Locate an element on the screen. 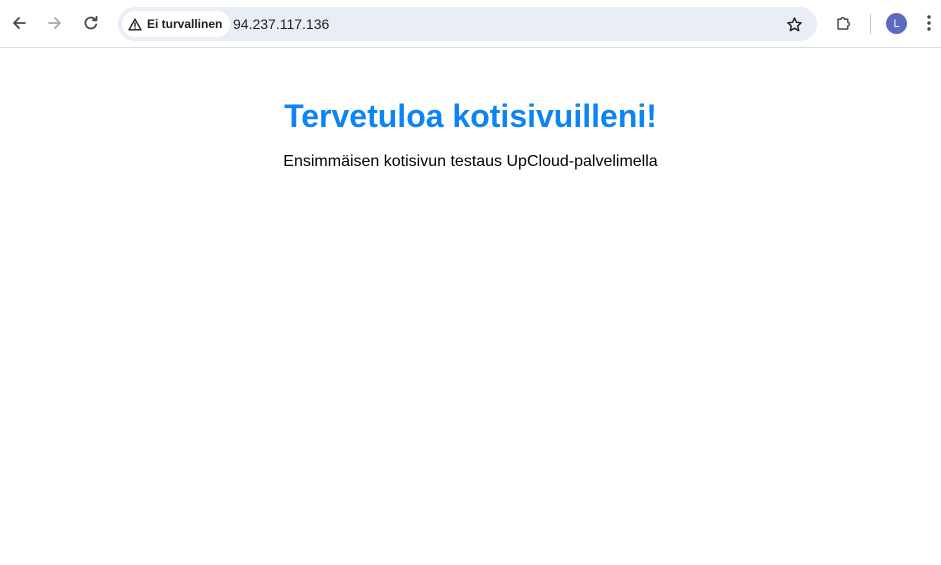 Image resolution: width=941 pixels, height=565 pixels. star-outline-icon is located at coordinates (794, 23).